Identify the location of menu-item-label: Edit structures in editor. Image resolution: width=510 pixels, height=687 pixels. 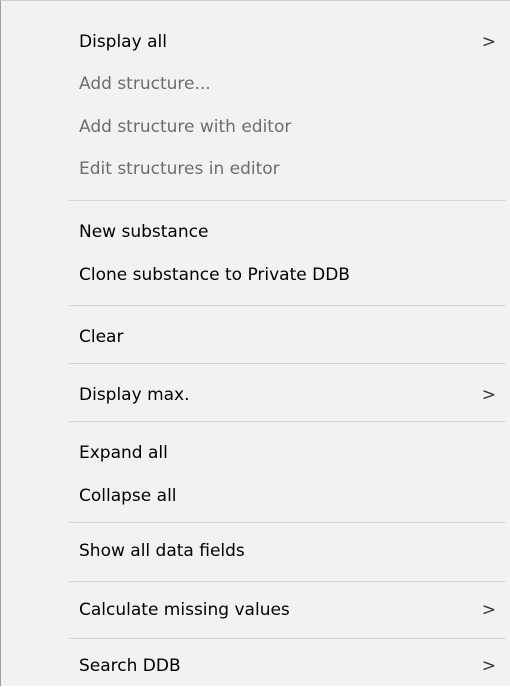
(179, 169).